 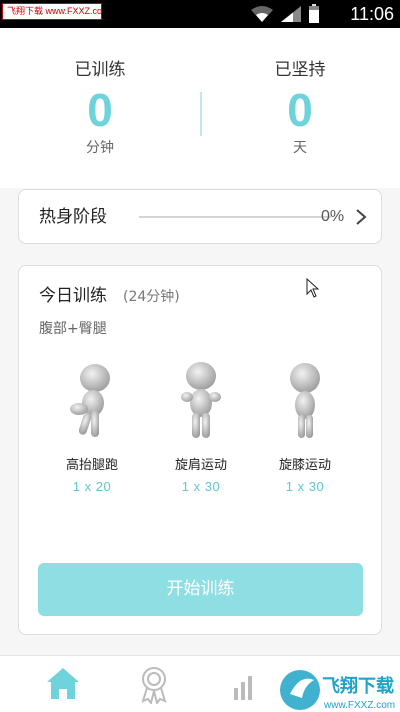 I want to click on exercise-name: 高抬腿跑, so click(x=91, y=465).